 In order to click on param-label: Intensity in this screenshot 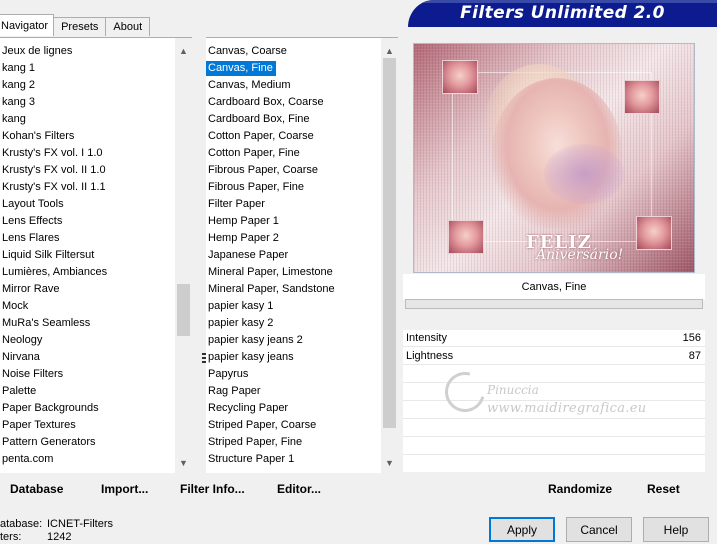, I will do `click(426, 338)`.